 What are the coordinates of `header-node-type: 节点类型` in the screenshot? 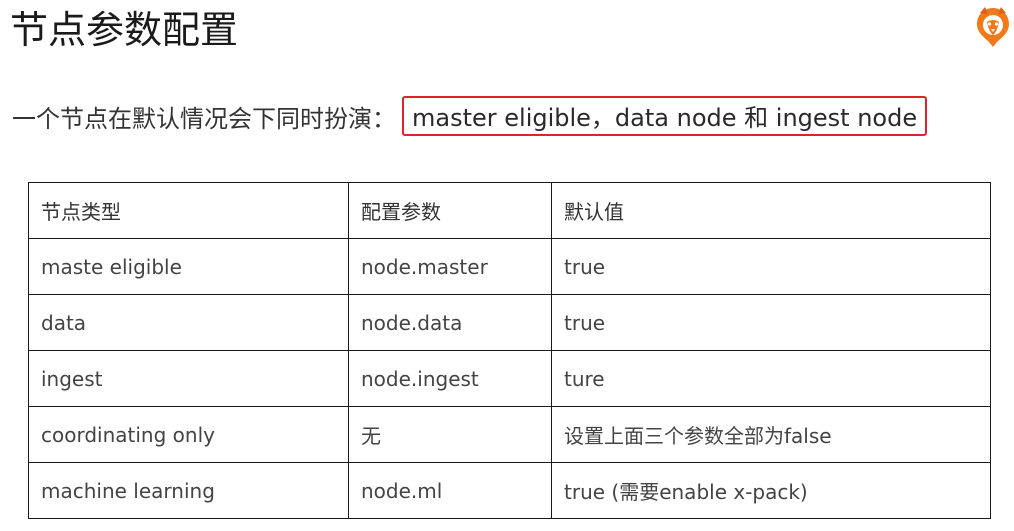 It's located at (188, 210).